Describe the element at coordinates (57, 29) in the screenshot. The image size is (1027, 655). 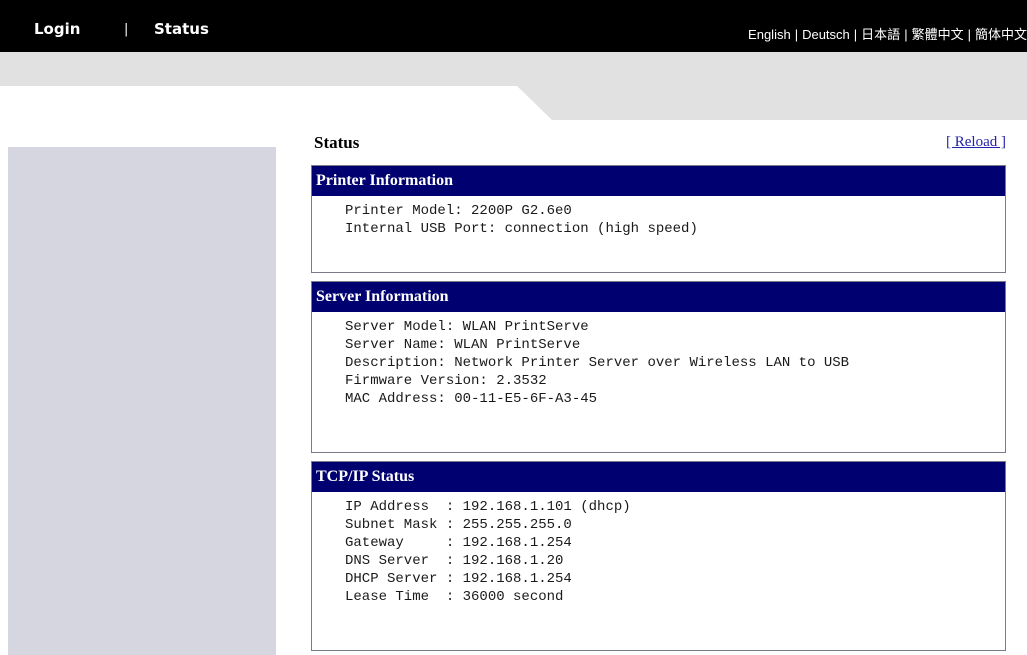
I see `nav-login-link: Login` at that location.